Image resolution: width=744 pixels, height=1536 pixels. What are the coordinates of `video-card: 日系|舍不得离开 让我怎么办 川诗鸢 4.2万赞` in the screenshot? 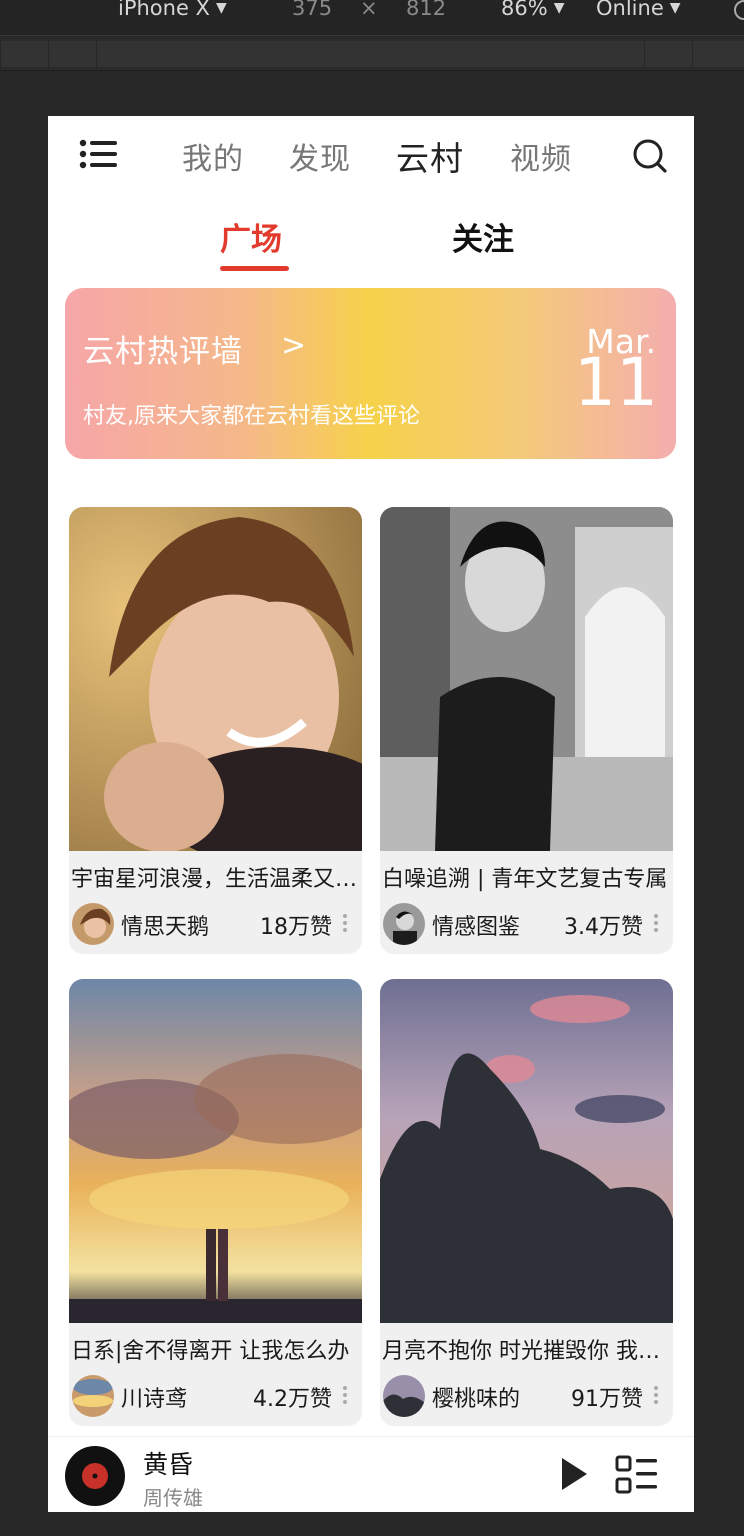 It's located at (215, 1202).